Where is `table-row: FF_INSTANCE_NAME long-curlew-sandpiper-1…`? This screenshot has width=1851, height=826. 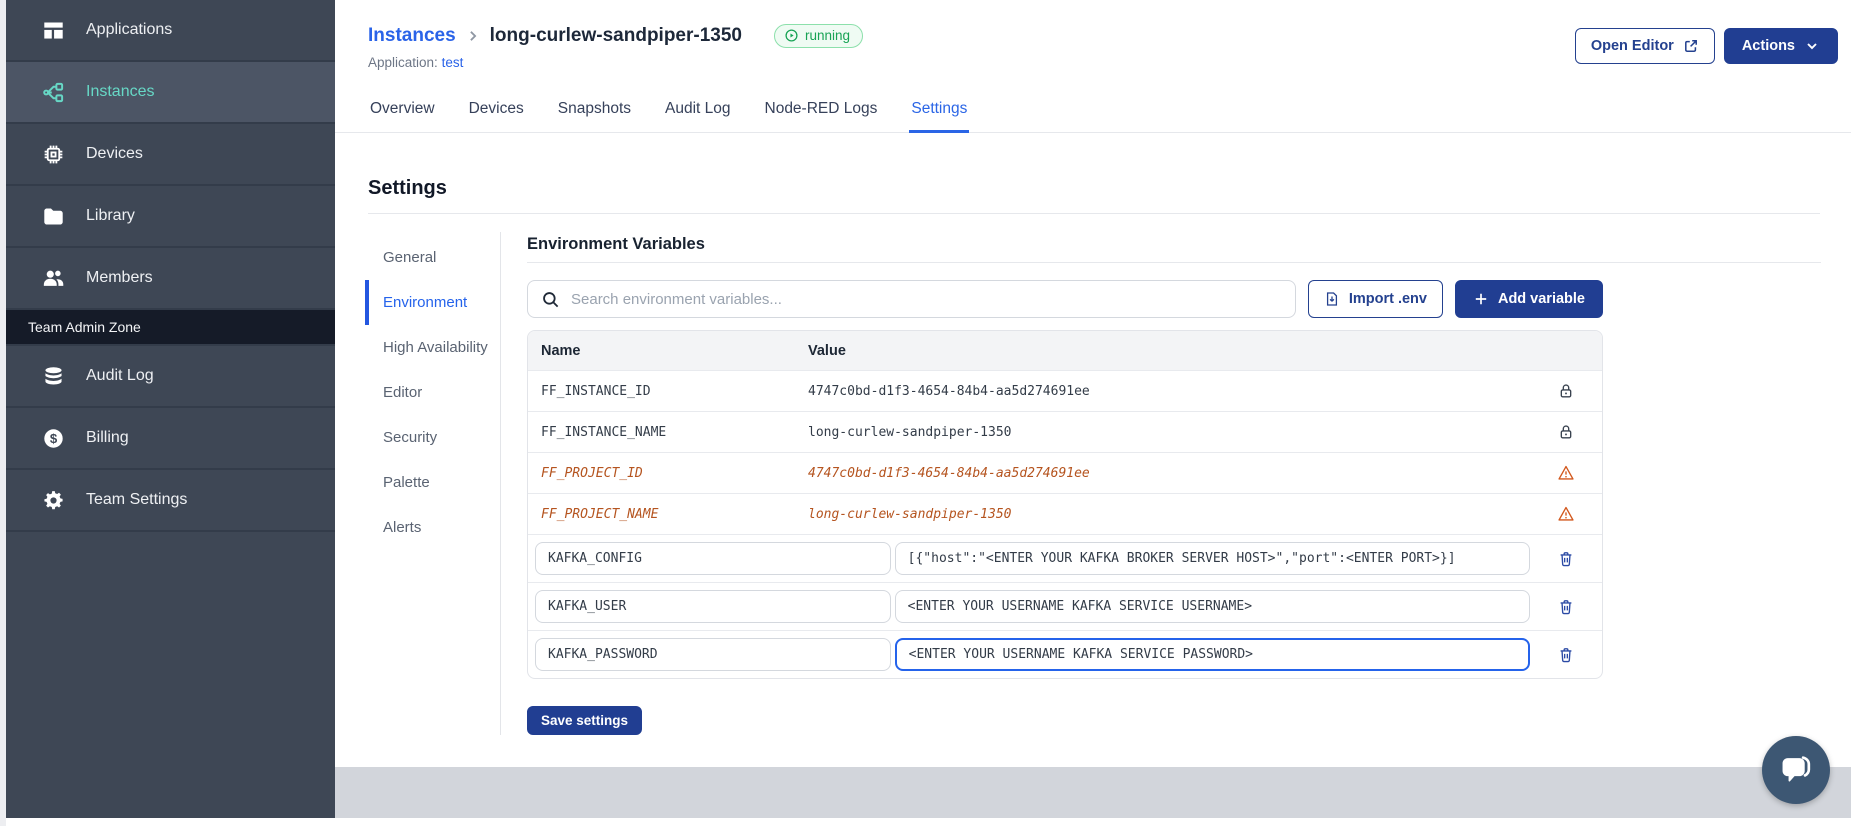
table-row: FF_INSTANCE_NAME long-curlew-sandpiper-1… is located at coordinates (1065, 431).